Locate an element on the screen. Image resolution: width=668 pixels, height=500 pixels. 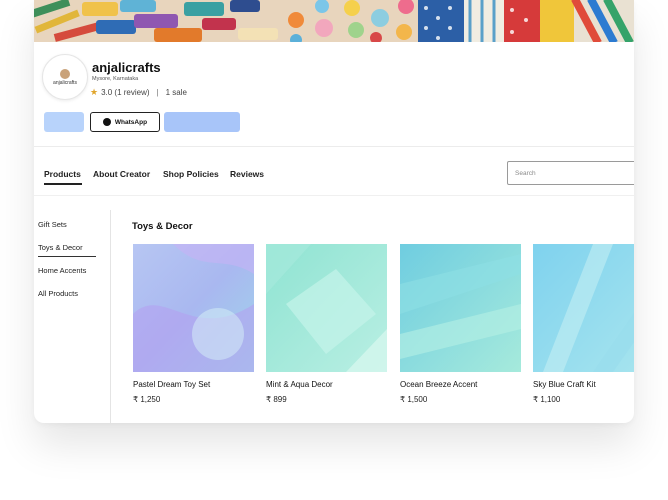
sidebar-item-toys-decor: Toys & Decor is located at coordinates (60, 247).